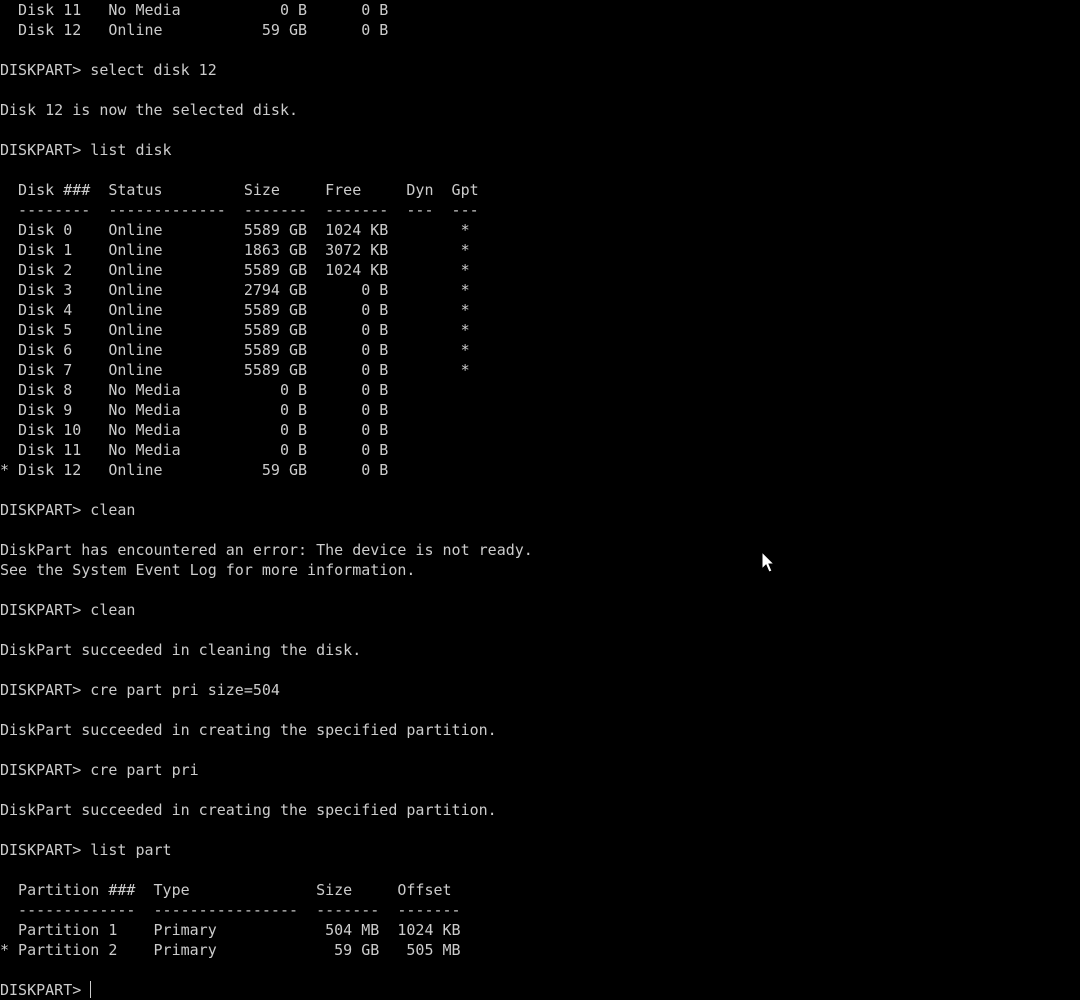 The height and width of the screenshot is (1000, 1080). I want to click on console-line: Disk 6 Online 5589 GB 0 B *, so click(235, 350).